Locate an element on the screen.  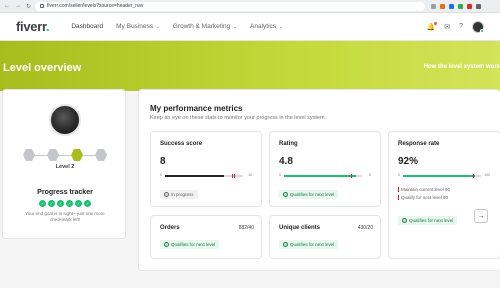
arrow-right-icon: → is located at coordinates (481, 216).